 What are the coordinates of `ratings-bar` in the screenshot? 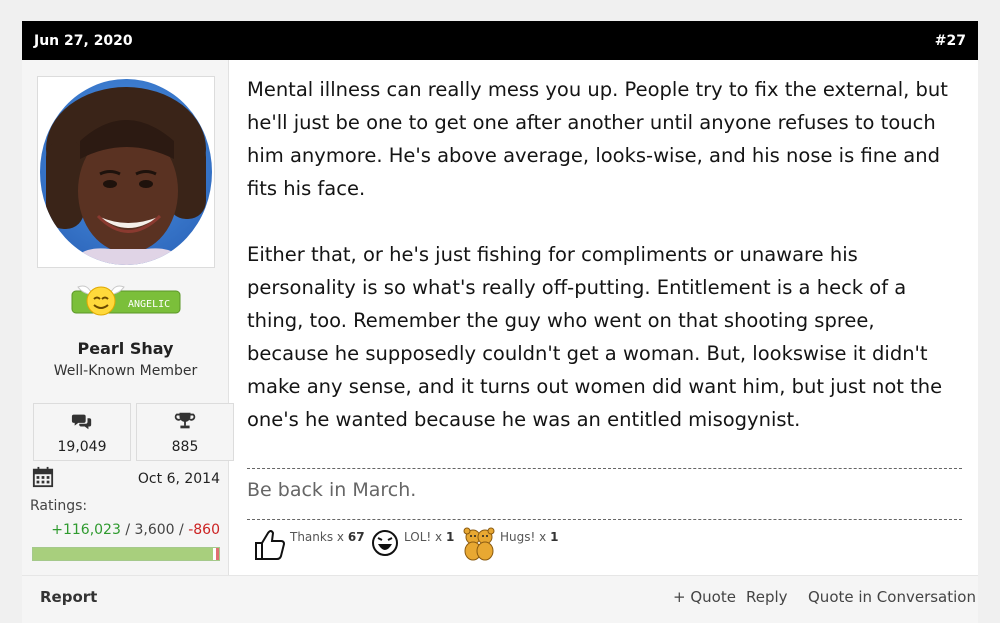 It's located at (126, 554).